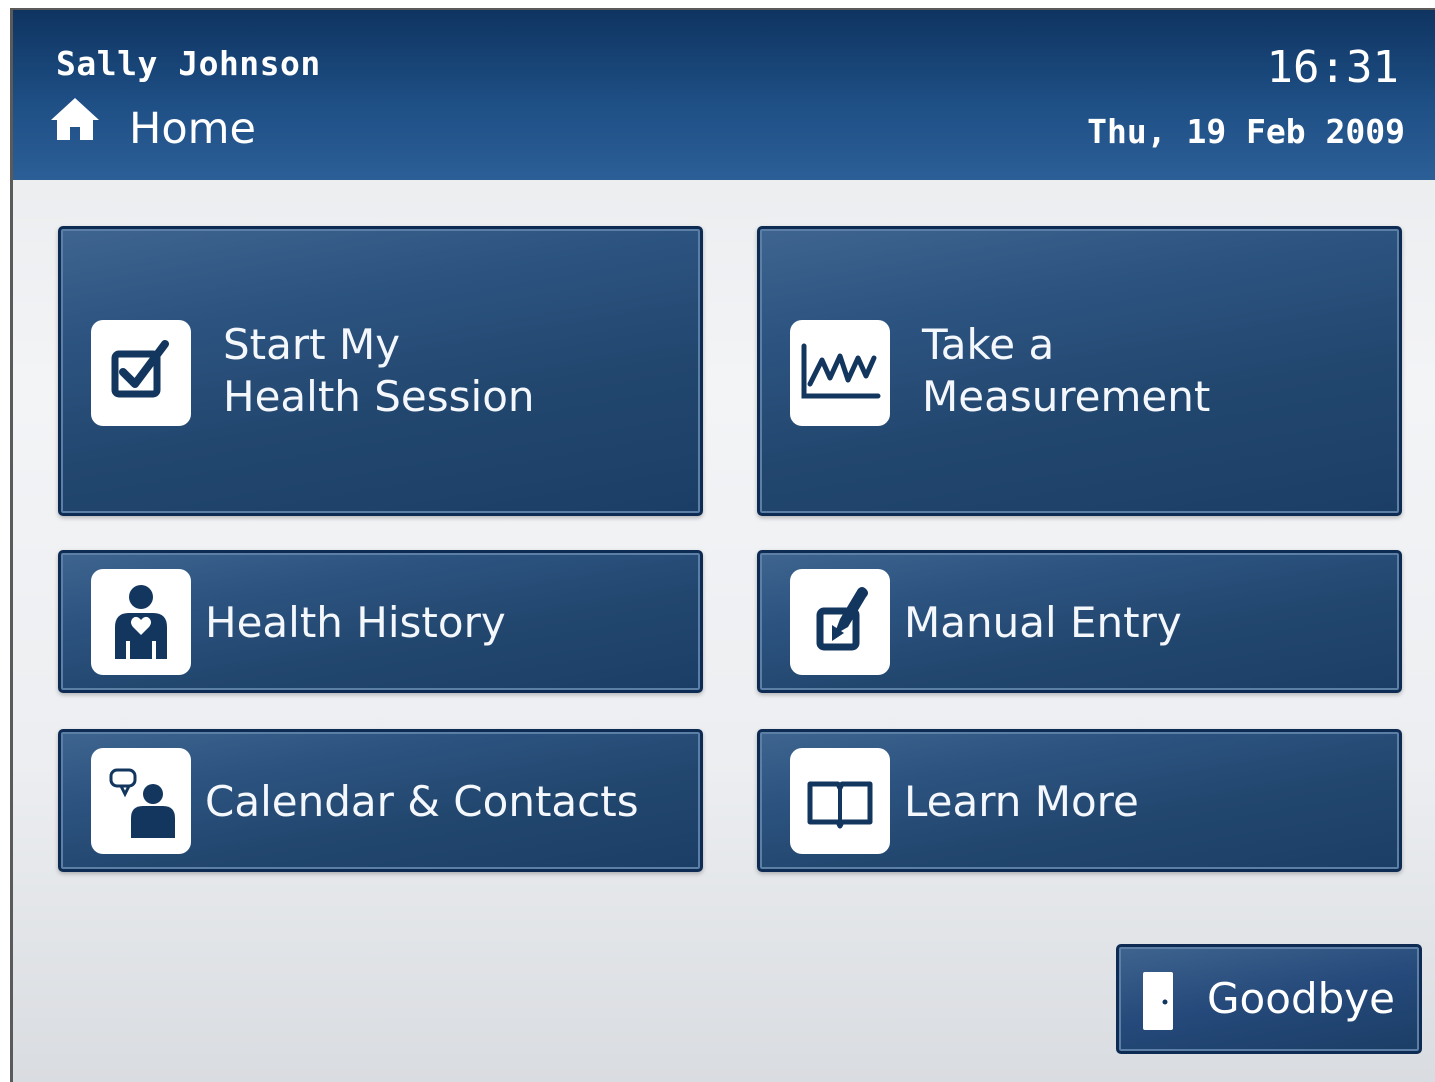 This screenshot has width=1435, height=1082. I want to click on calendar-contacts-button: Calendar & Contacts, so click(380, 800).